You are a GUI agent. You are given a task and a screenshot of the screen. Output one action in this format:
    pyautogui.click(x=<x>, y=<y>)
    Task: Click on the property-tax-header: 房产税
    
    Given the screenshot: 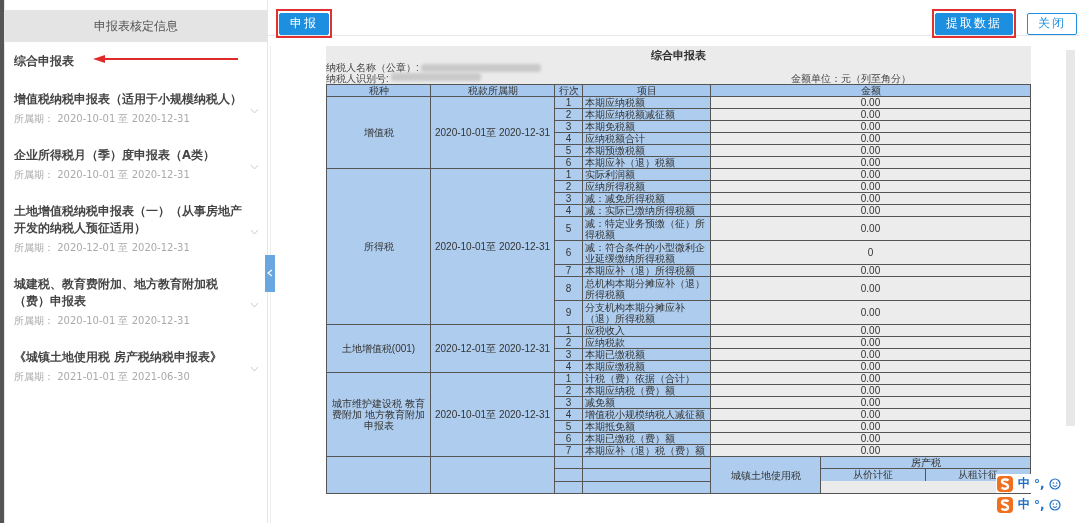 What is the action you would take?
    pyautogui.click(x=925, y=462)
    